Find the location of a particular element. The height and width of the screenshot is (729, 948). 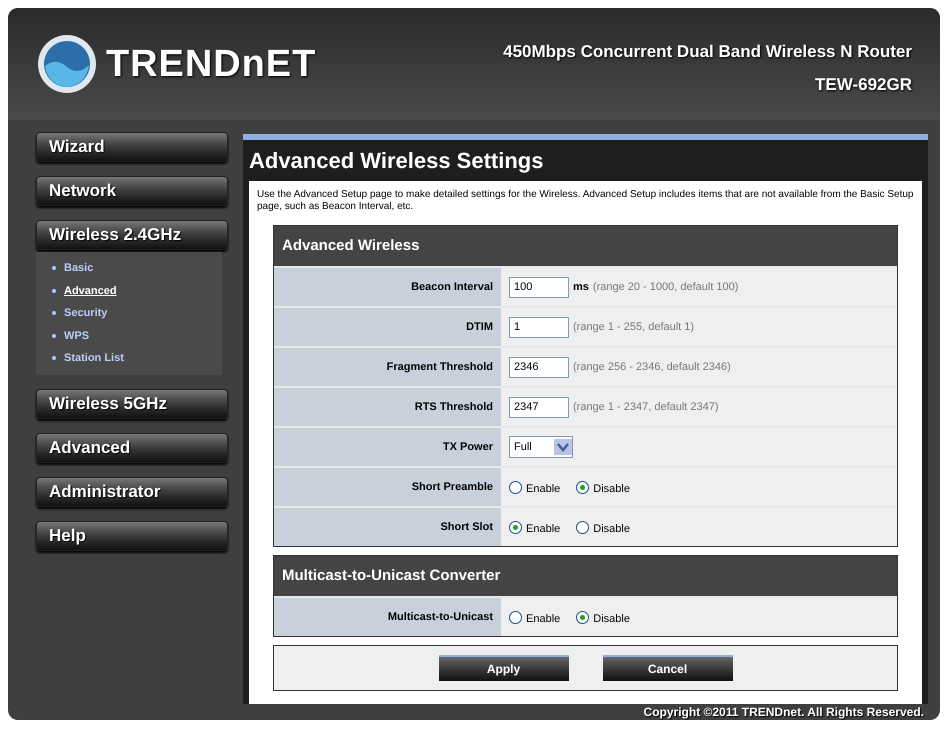

field-label: Beacon Interval is located at coordinates (387, 287).